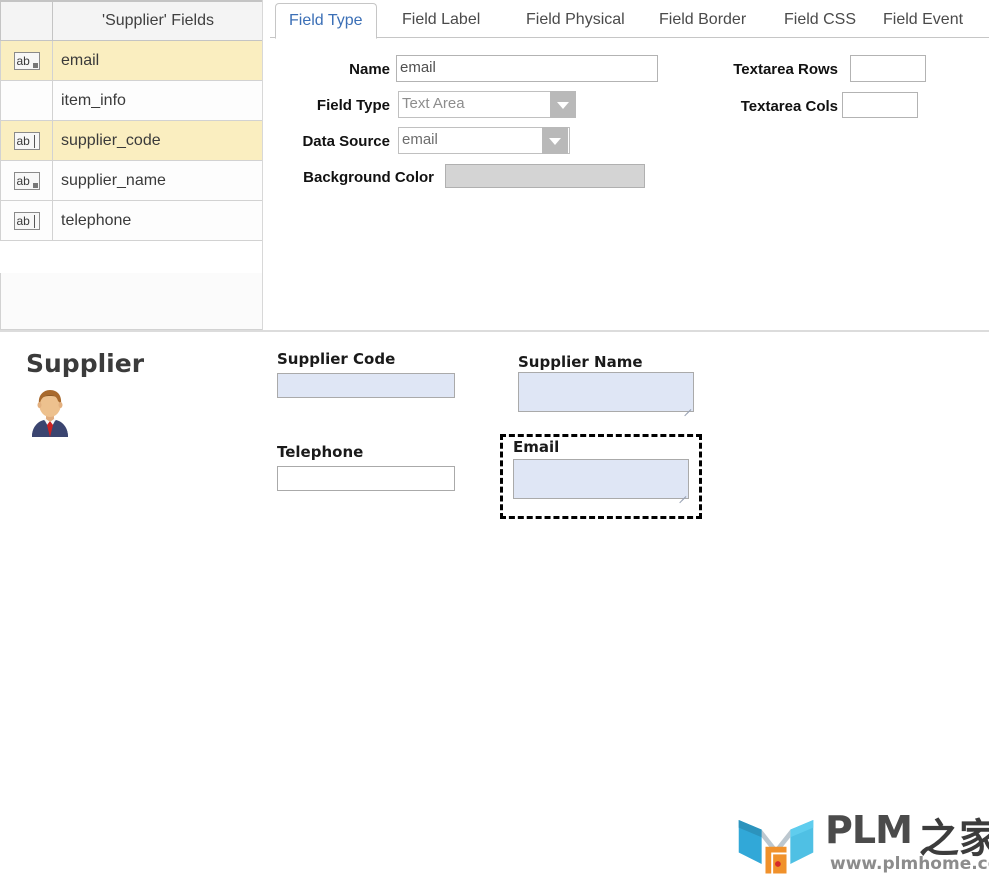  I want to click on preview-label-supplier-code: Supplier Code, so click(336, 359).